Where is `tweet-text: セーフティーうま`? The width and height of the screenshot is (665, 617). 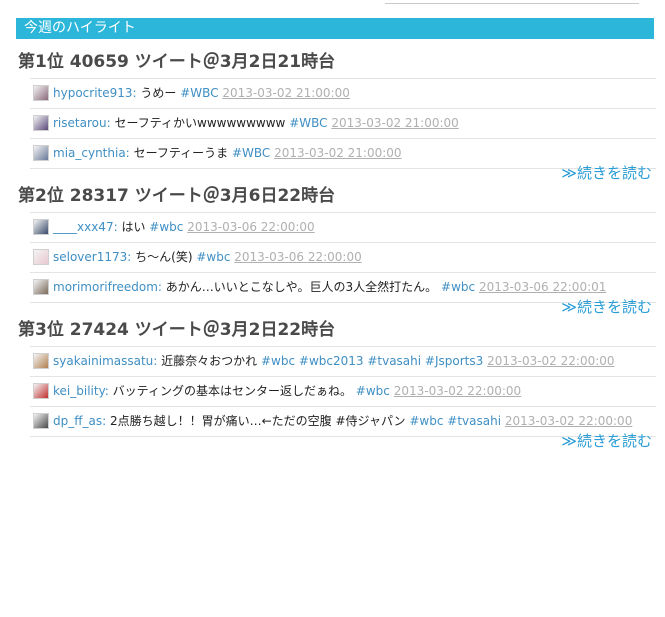
tweet-text: セーフティーうま is located at coordinates (181, 153).